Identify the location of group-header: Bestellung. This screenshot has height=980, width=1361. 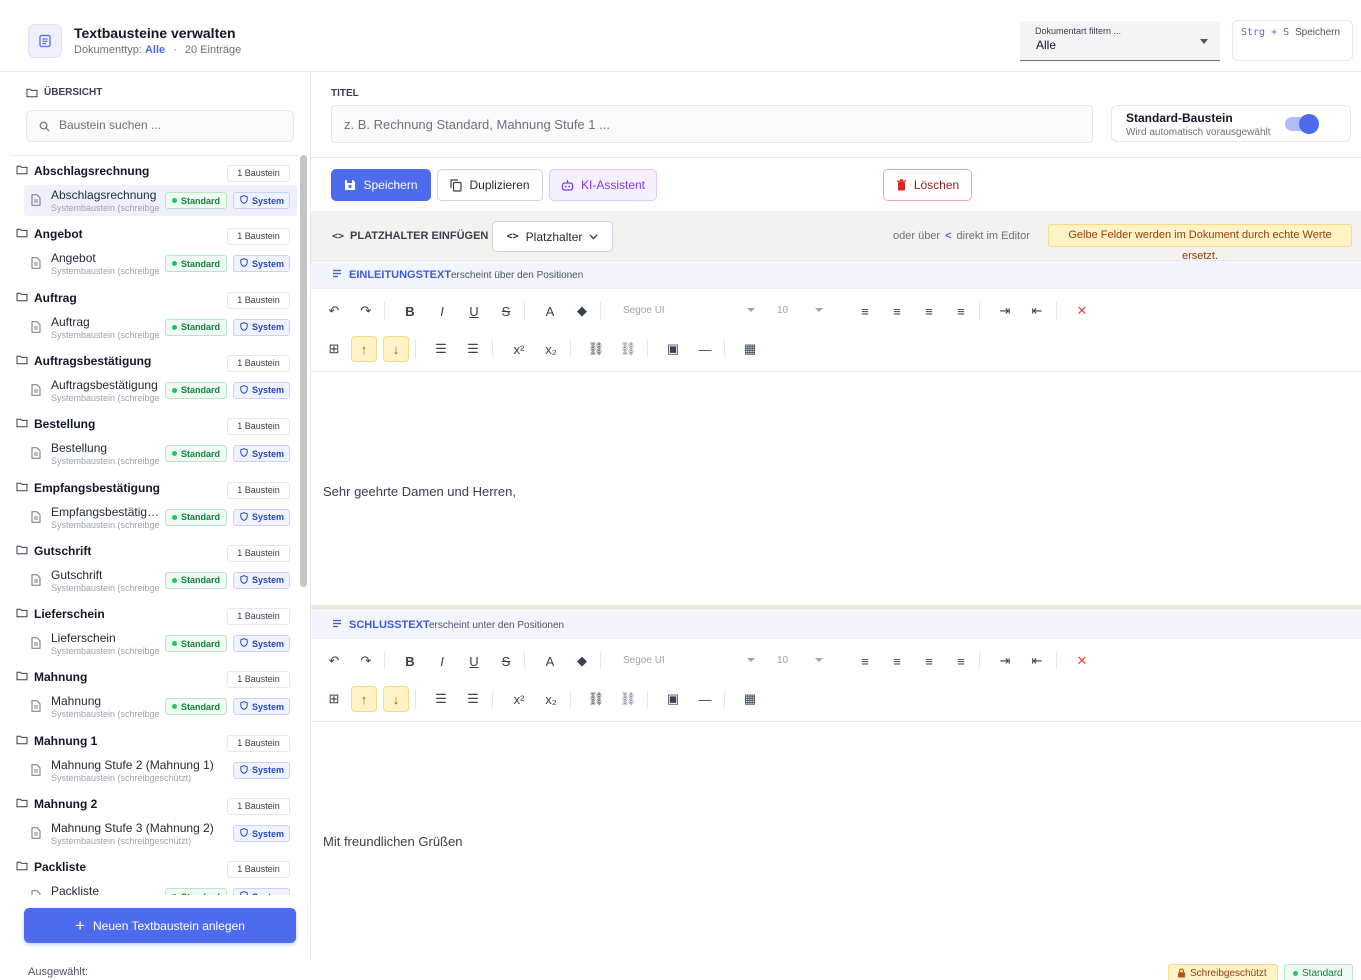
(55, 424).